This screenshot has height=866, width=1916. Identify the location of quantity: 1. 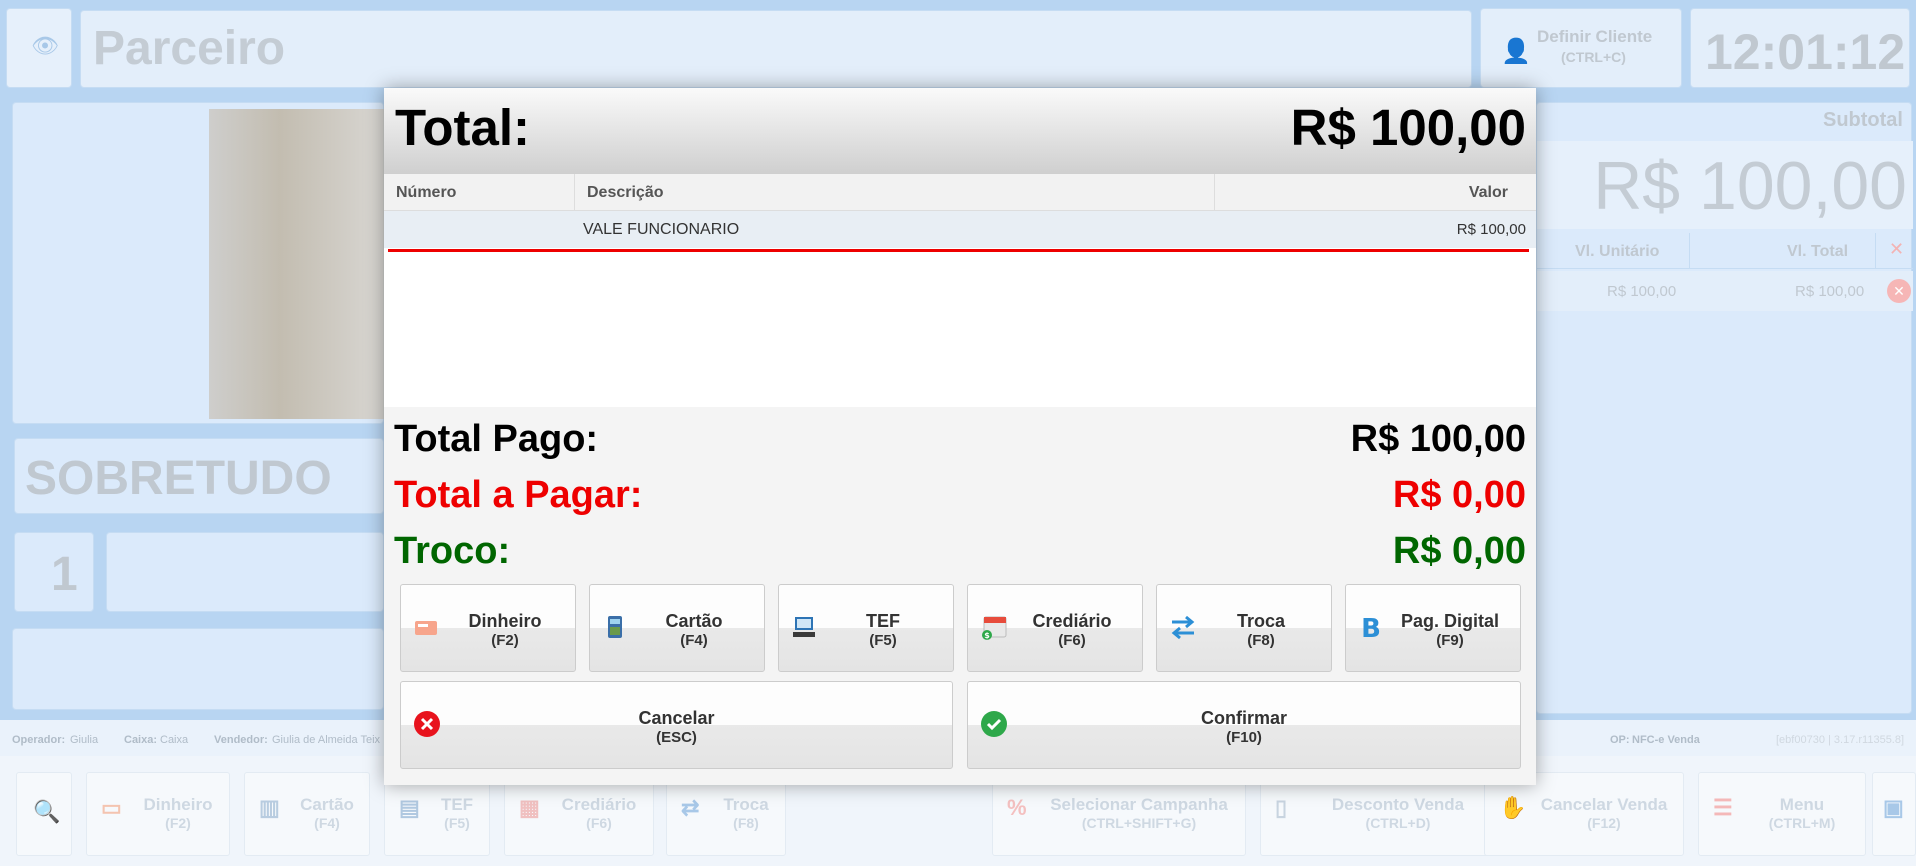
(64, 574).